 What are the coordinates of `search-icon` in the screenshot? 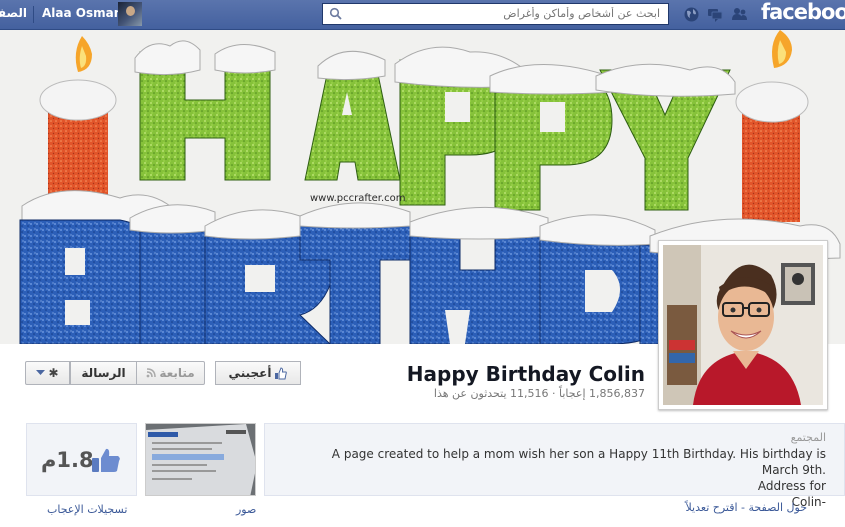 It's located at (336, 14).